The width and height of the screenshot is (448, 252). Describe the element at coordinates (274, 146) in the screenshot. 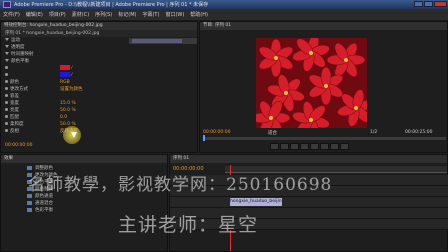

I see `mark-in-button` at that location.